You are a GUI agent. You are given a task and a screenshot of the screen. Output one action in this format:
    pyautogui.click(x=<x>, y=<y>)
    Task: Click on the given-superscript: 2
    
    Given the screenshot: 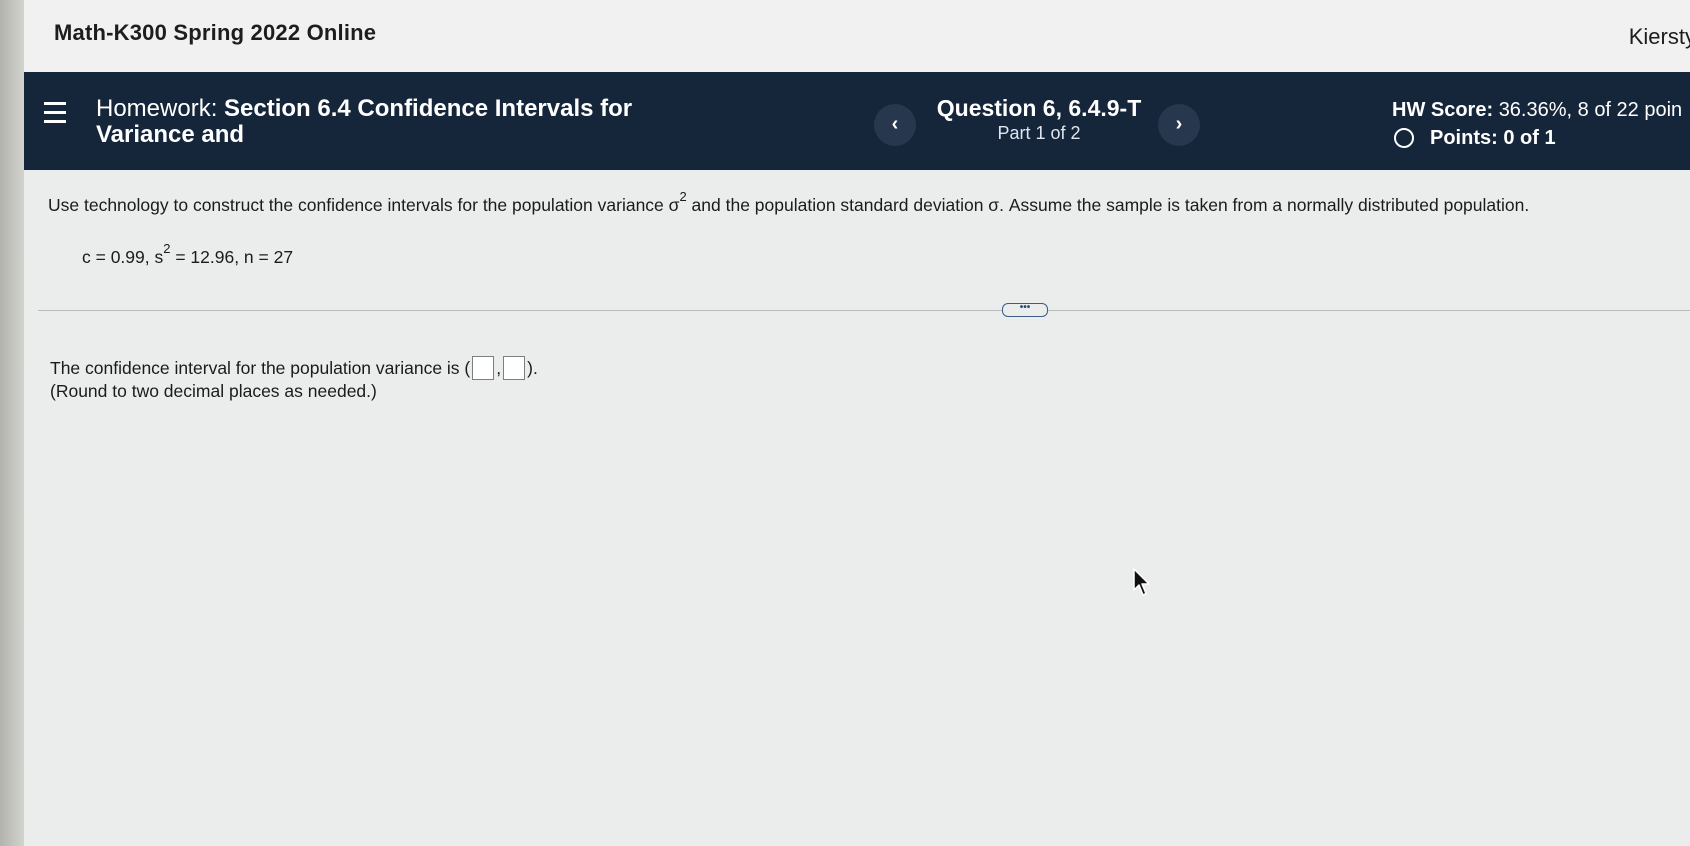 What is the action you would take?
    pyautogui.click(x=167, y=248)
    